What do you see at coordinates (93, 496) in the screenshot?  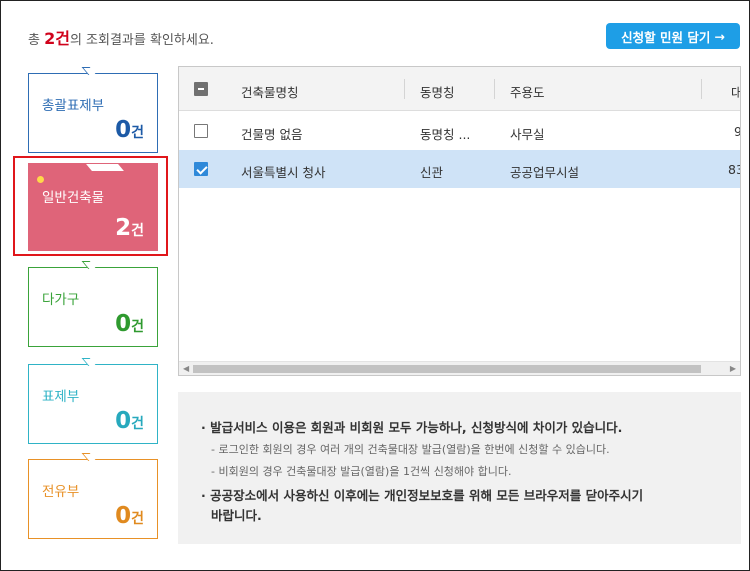 I see `card-exclusive-section: 전유부 0건` at bounding box center [93, 496].